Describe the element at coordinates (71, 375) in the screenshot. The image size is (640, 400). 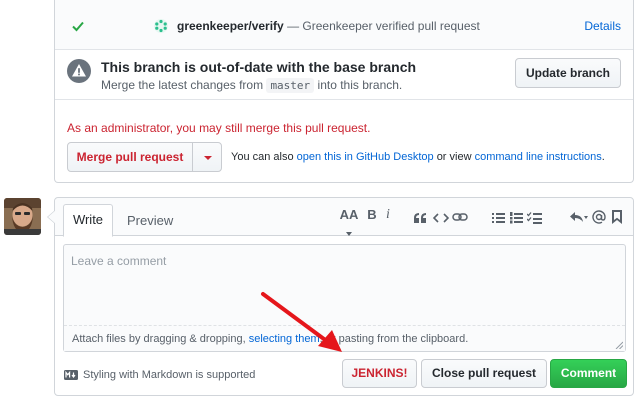
I see `markdown-icon` at that location.